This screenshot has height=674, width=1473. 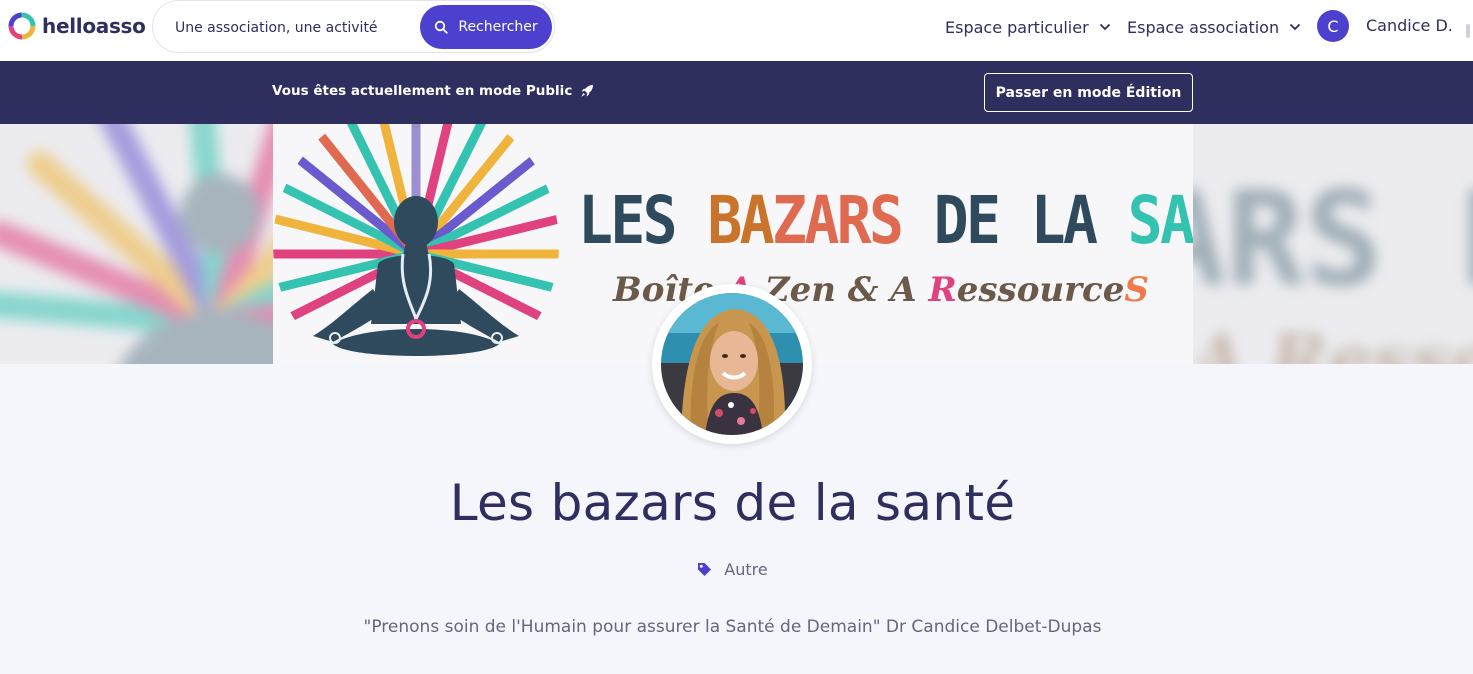 I want to click on search-bar: Rechercher, so click(x=353, y=26).